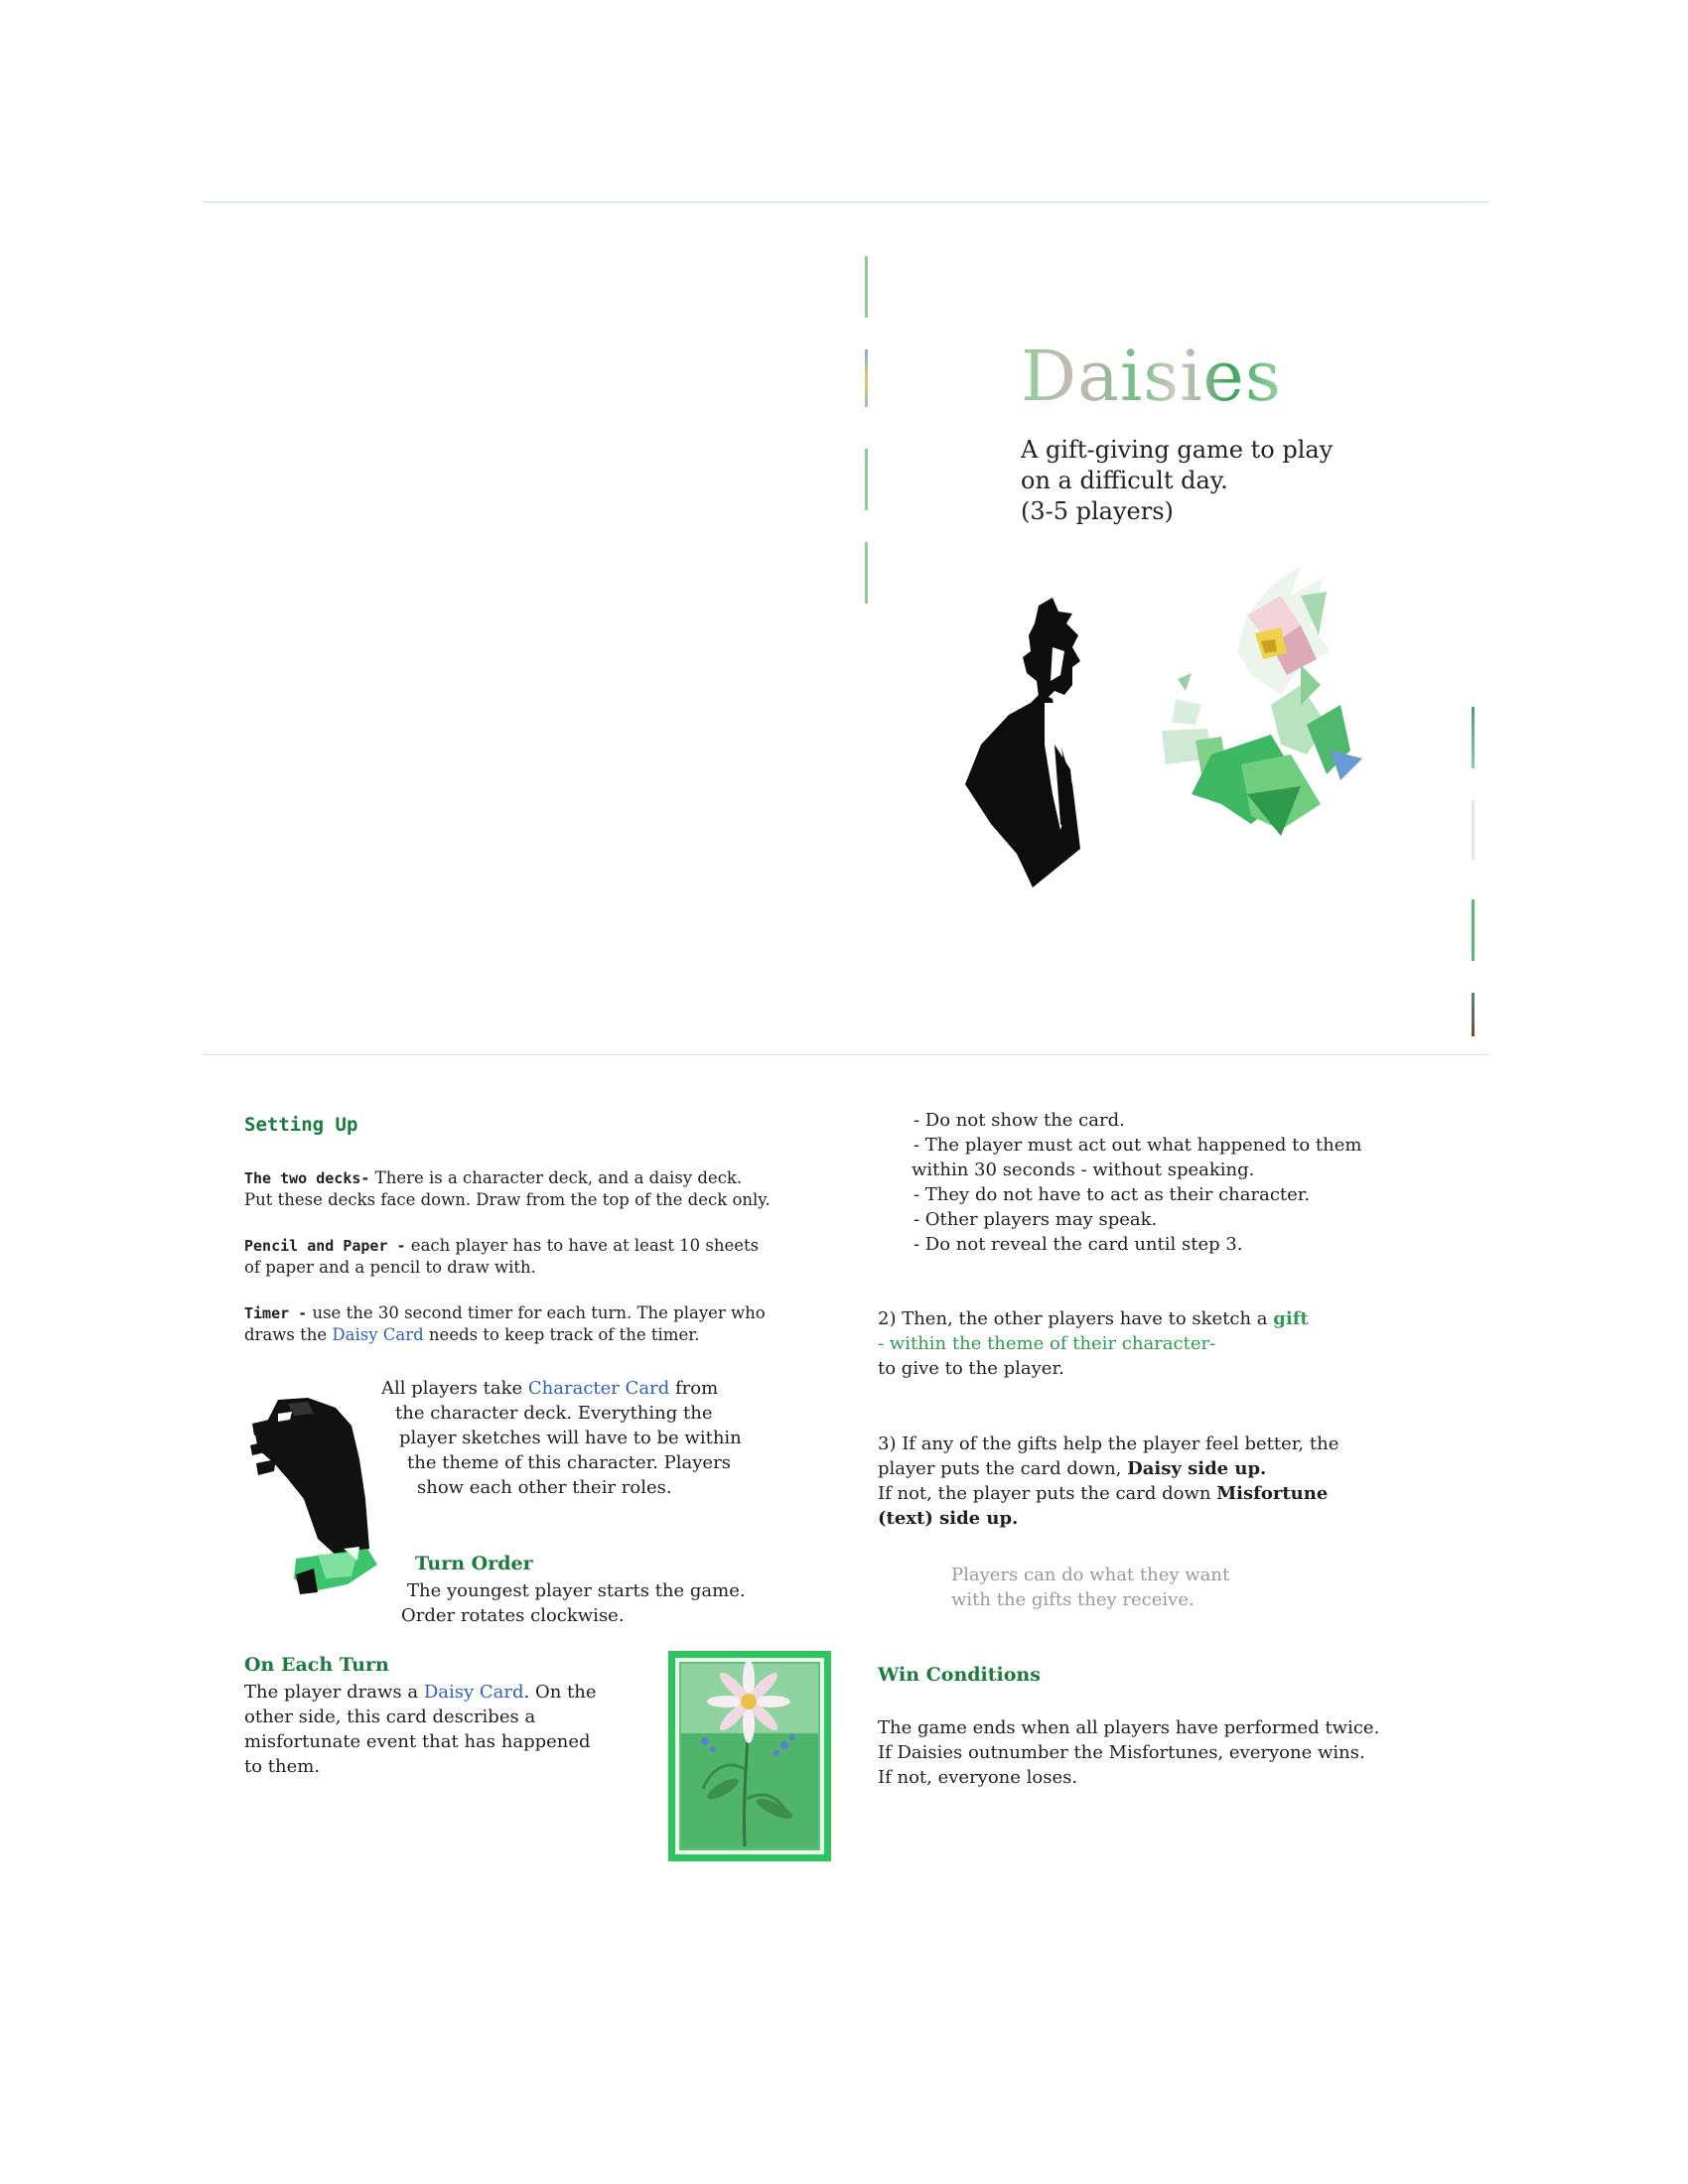  Describe the element at coordinates (288, 1334) in the screenshot. I see `timer-text: draws the` at that location.